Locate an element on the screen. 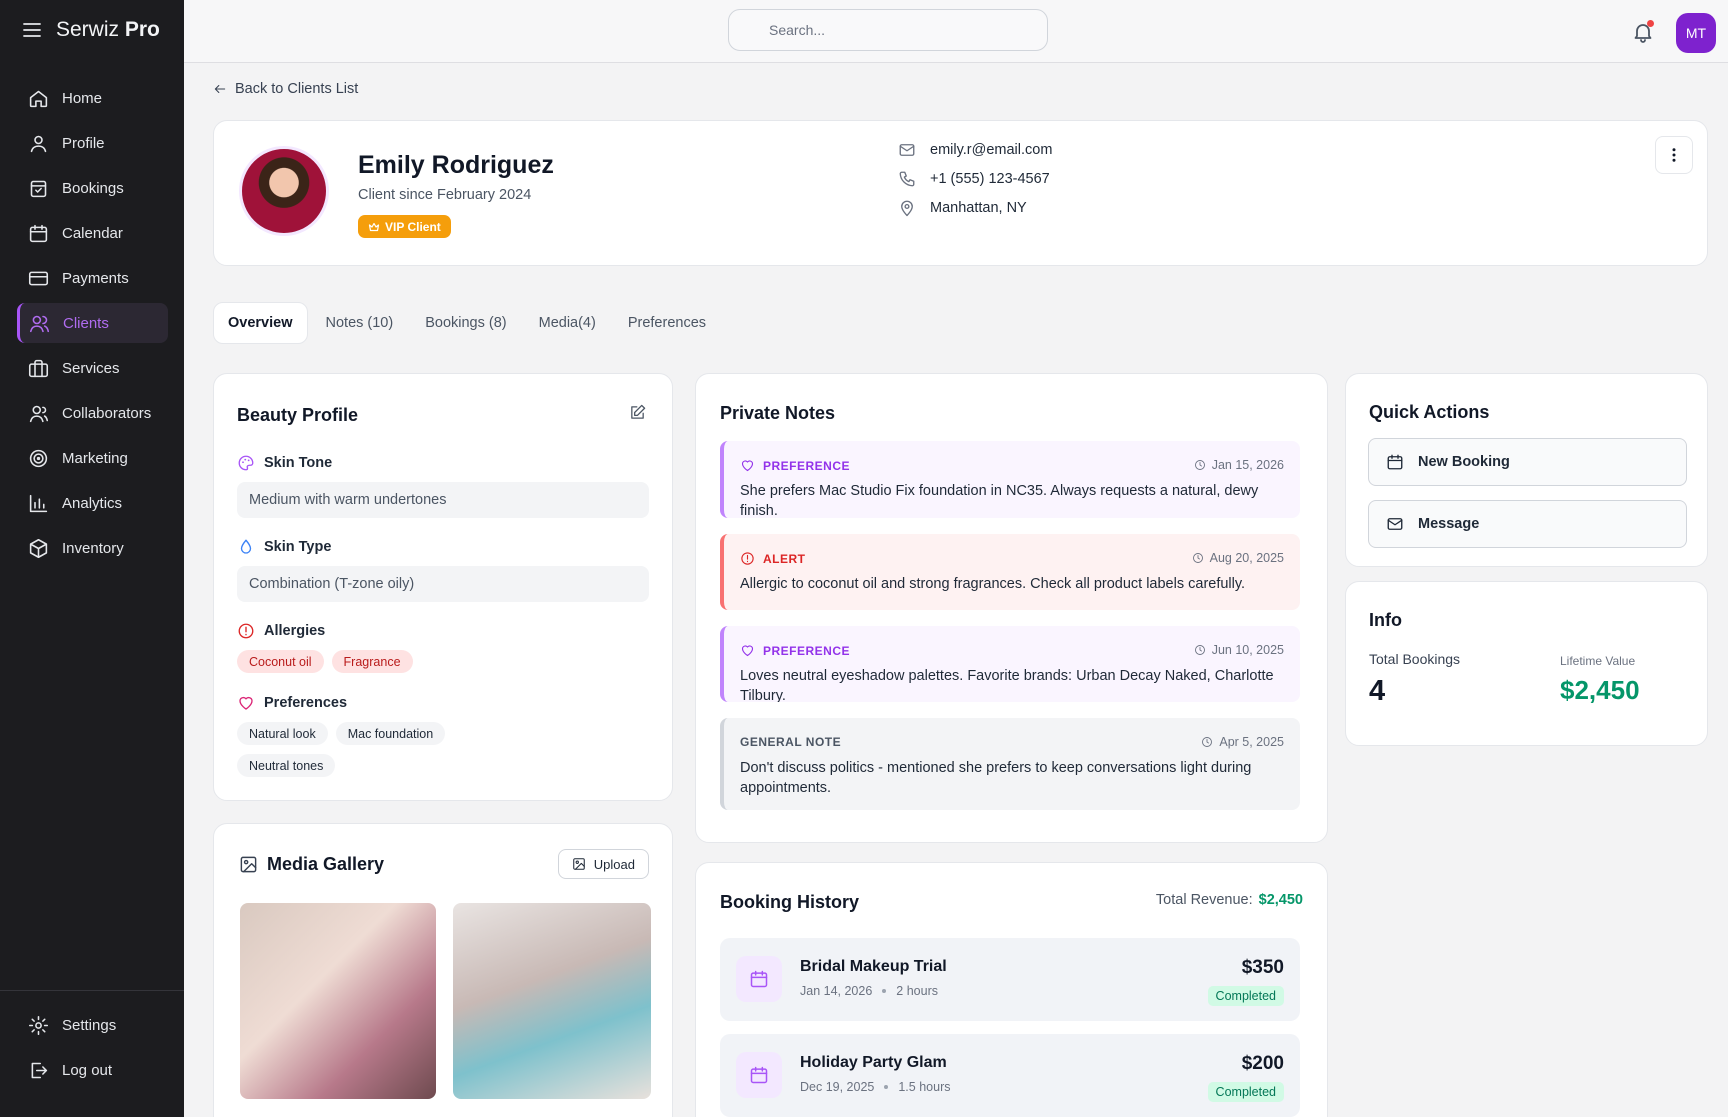 The width and height of the screenshot is (1728, 1117). search-input is located at coordinates (888, 30).